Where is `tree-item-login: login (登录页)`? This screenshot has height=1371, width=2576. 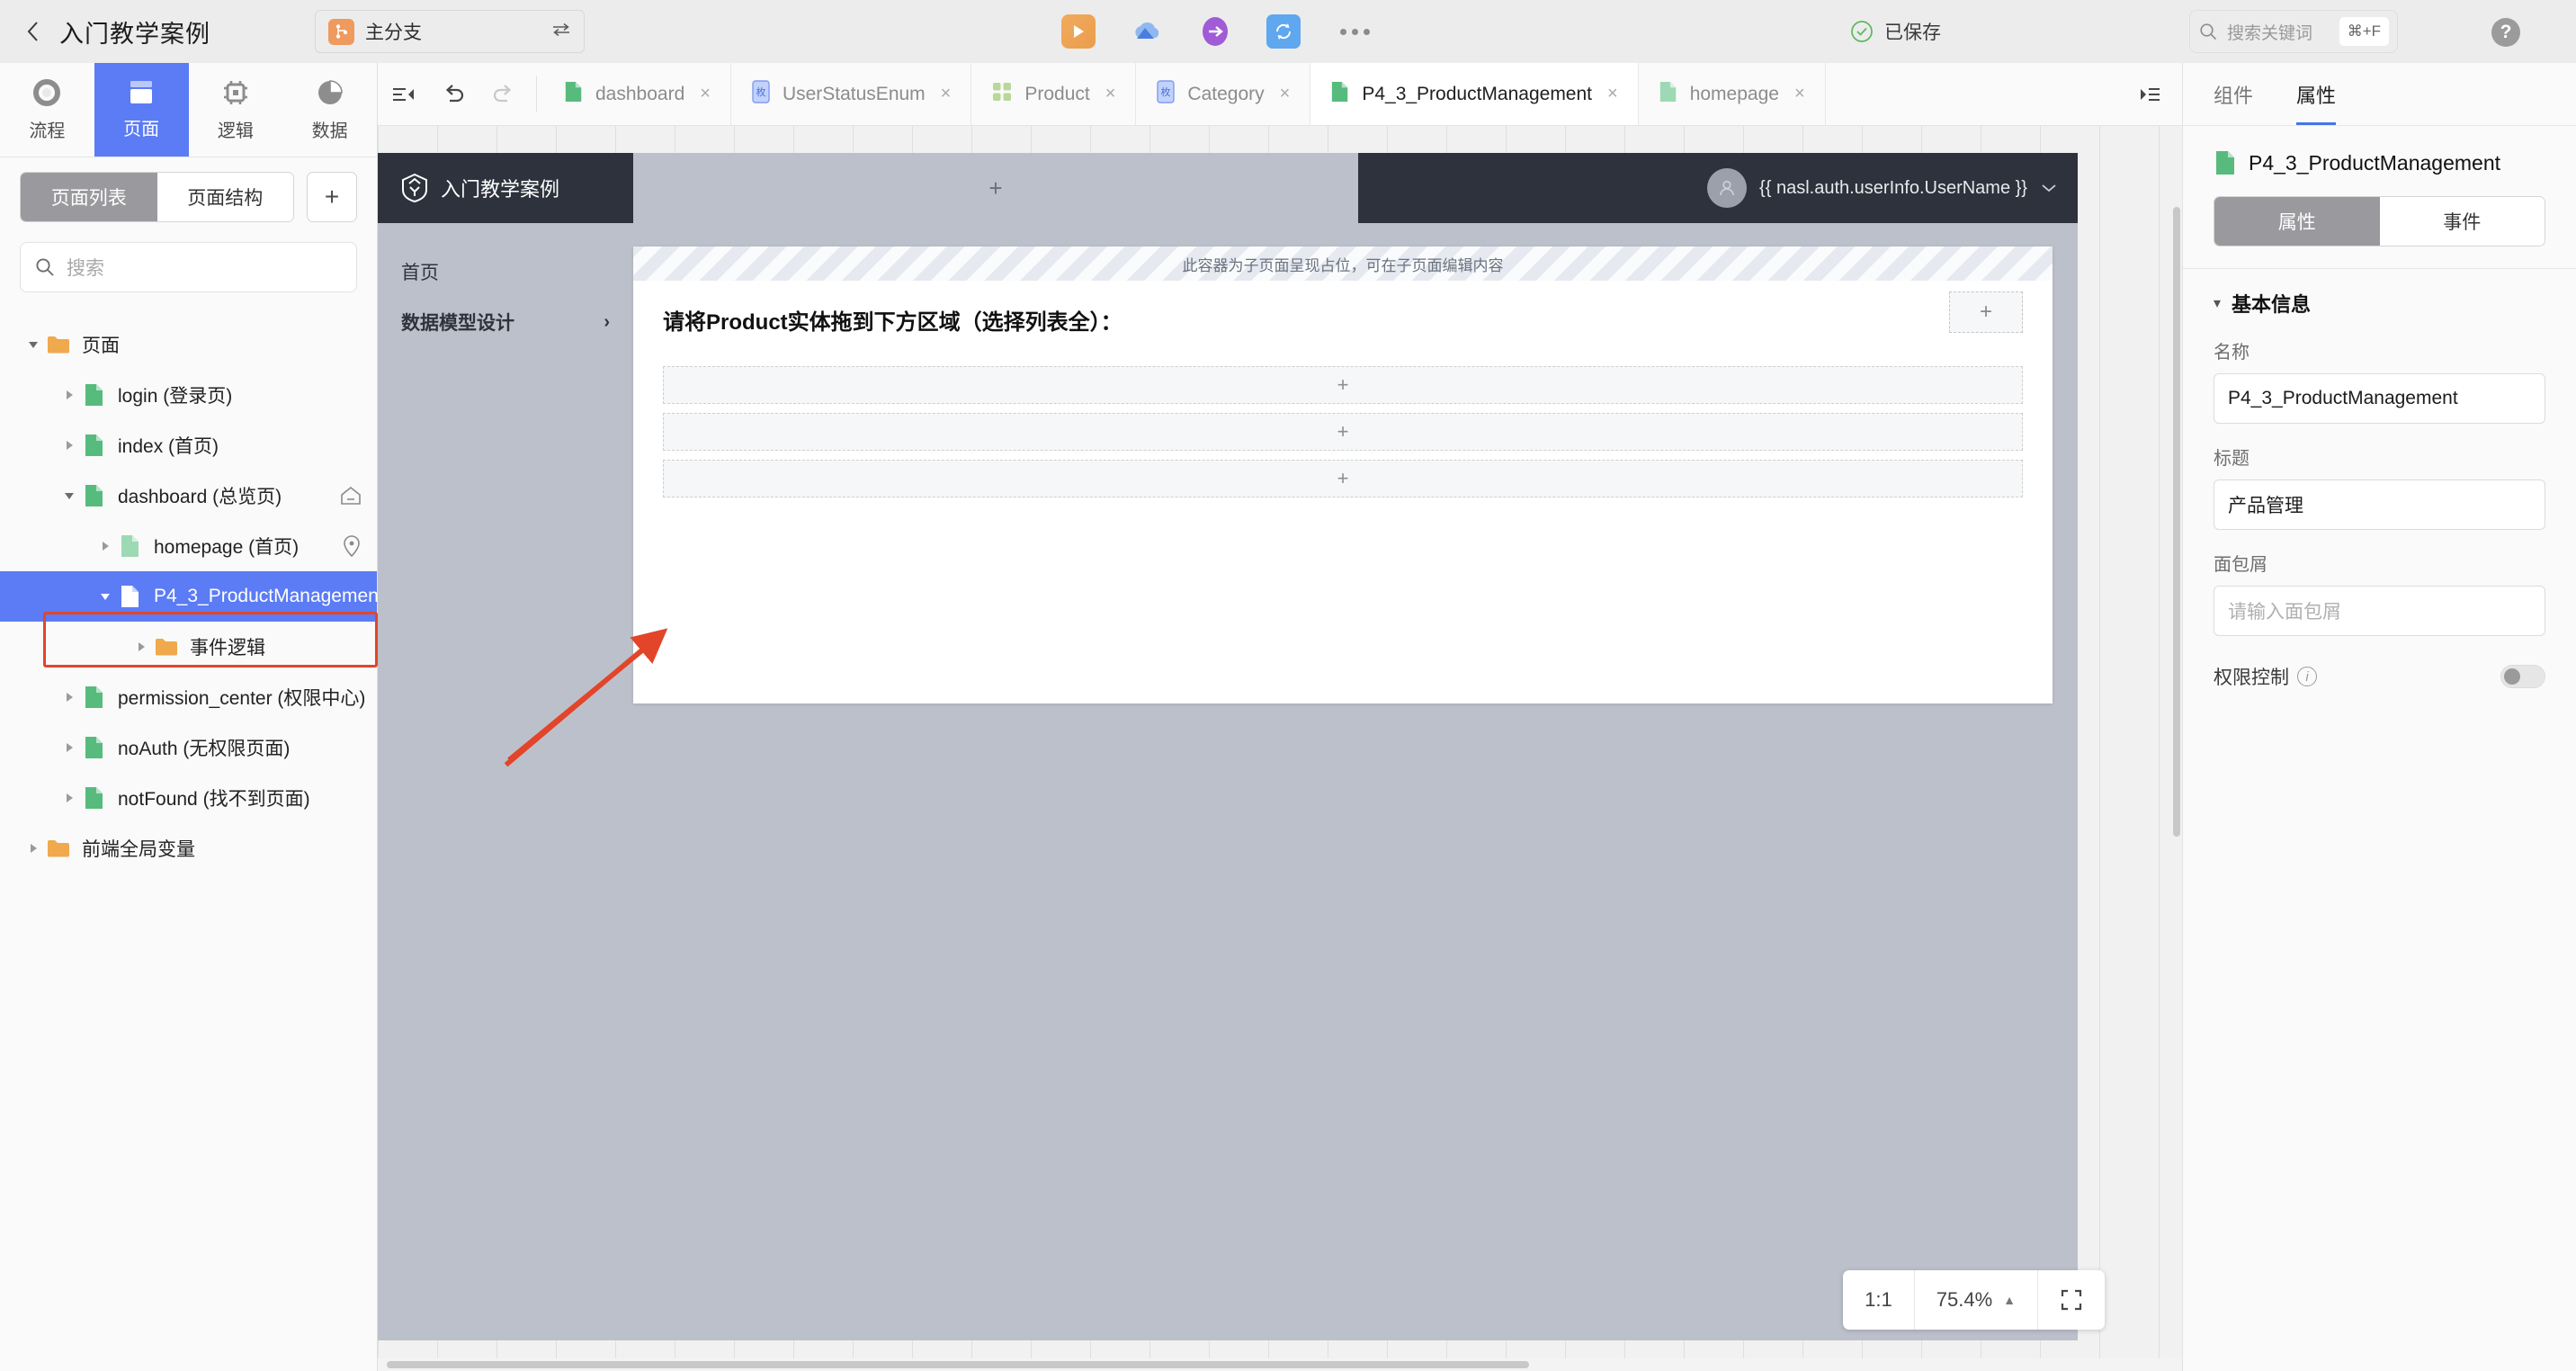 tree-item-login: login (登录页) is located at coordinates (188, 395).